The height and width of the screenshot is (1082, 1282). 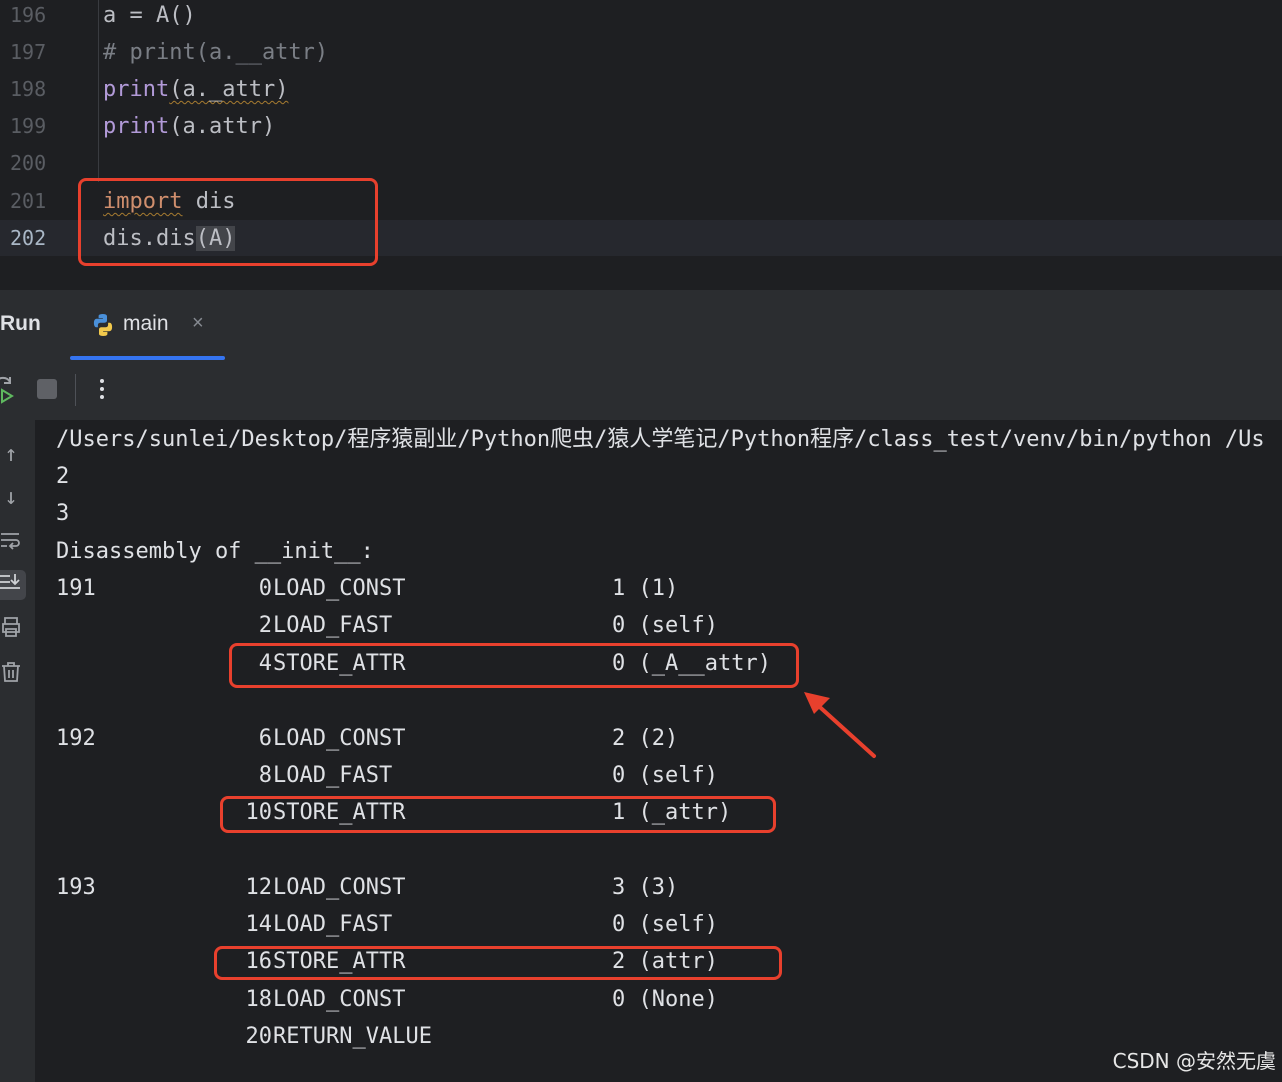 What do you see at coordinates (76, 588) in the screenshot?
I see `source-line-number: 191` at bounding box center [76, 588].